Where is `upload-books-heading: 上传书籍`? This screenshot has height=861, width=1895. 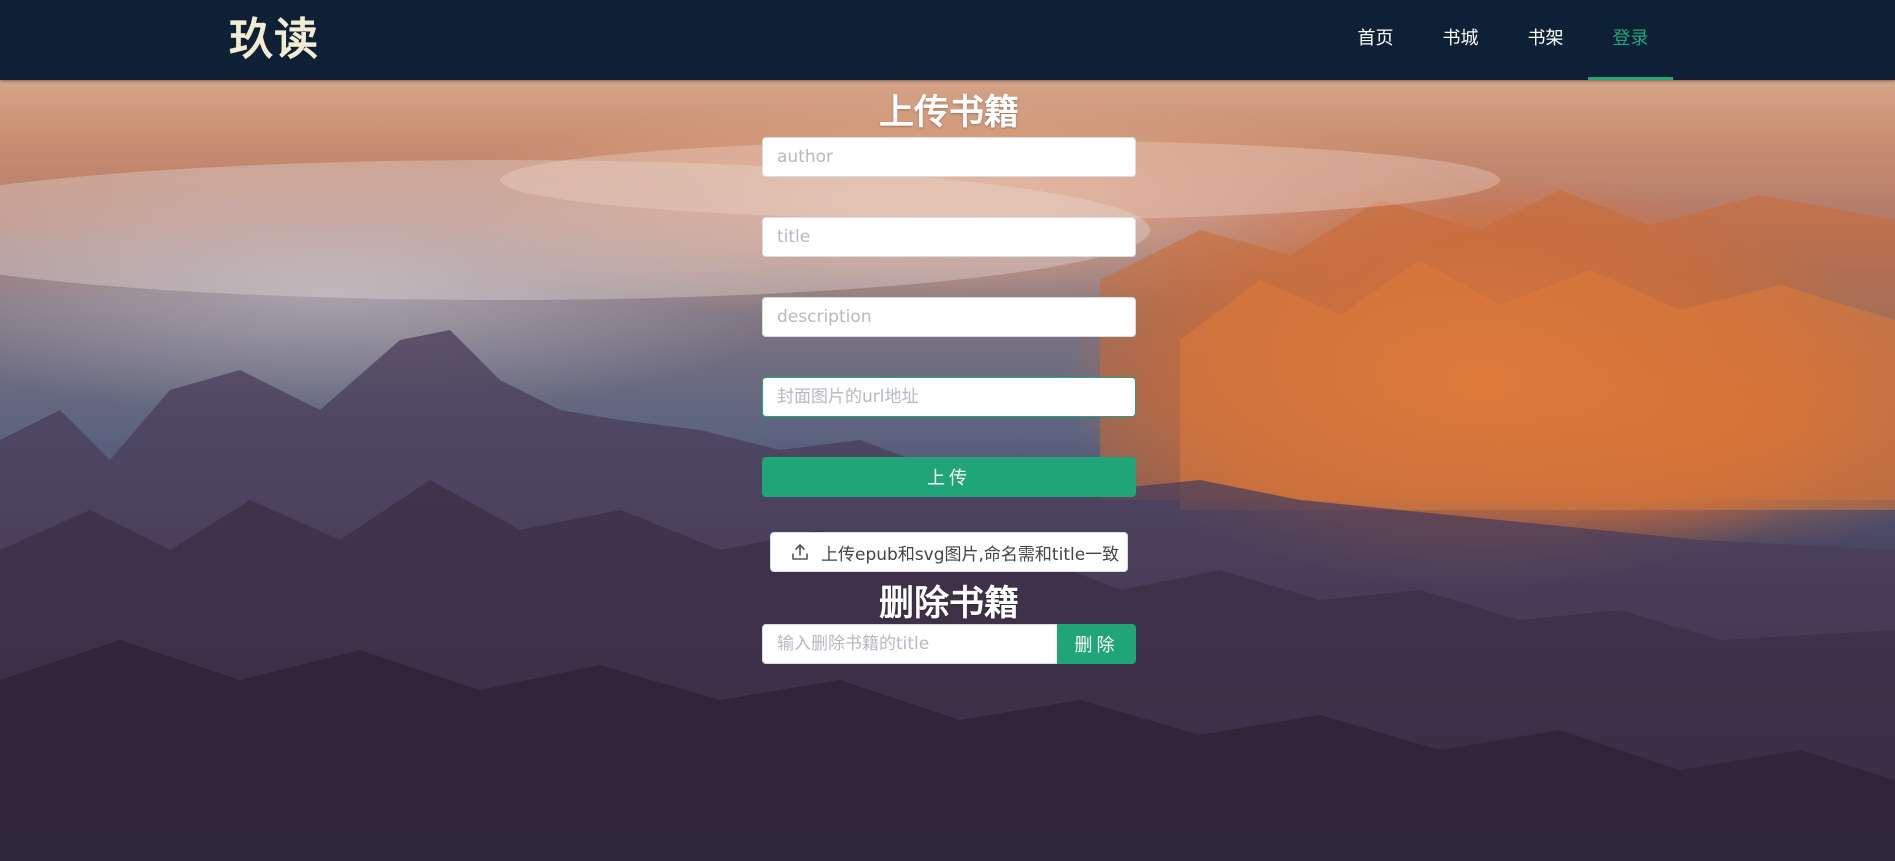 upload-books-heading: 上传书籍 is located at coordinates (948, 113).